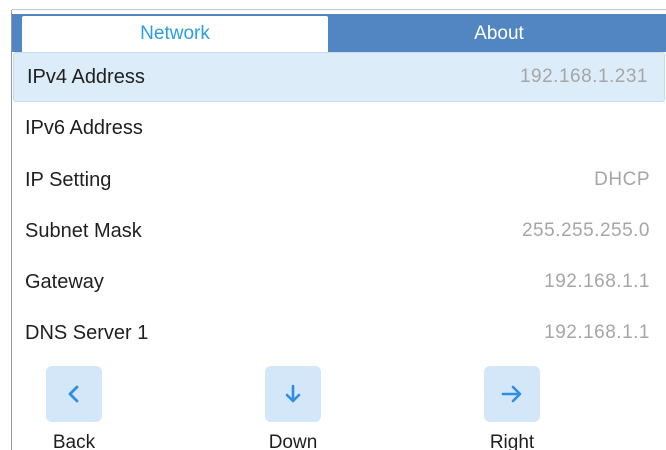 This screenshot has height=450, width=666. Describe the element at coordinates (339, 128) in the screenshot. I see `row-ipv6-address: IPv6 Address` at that location.